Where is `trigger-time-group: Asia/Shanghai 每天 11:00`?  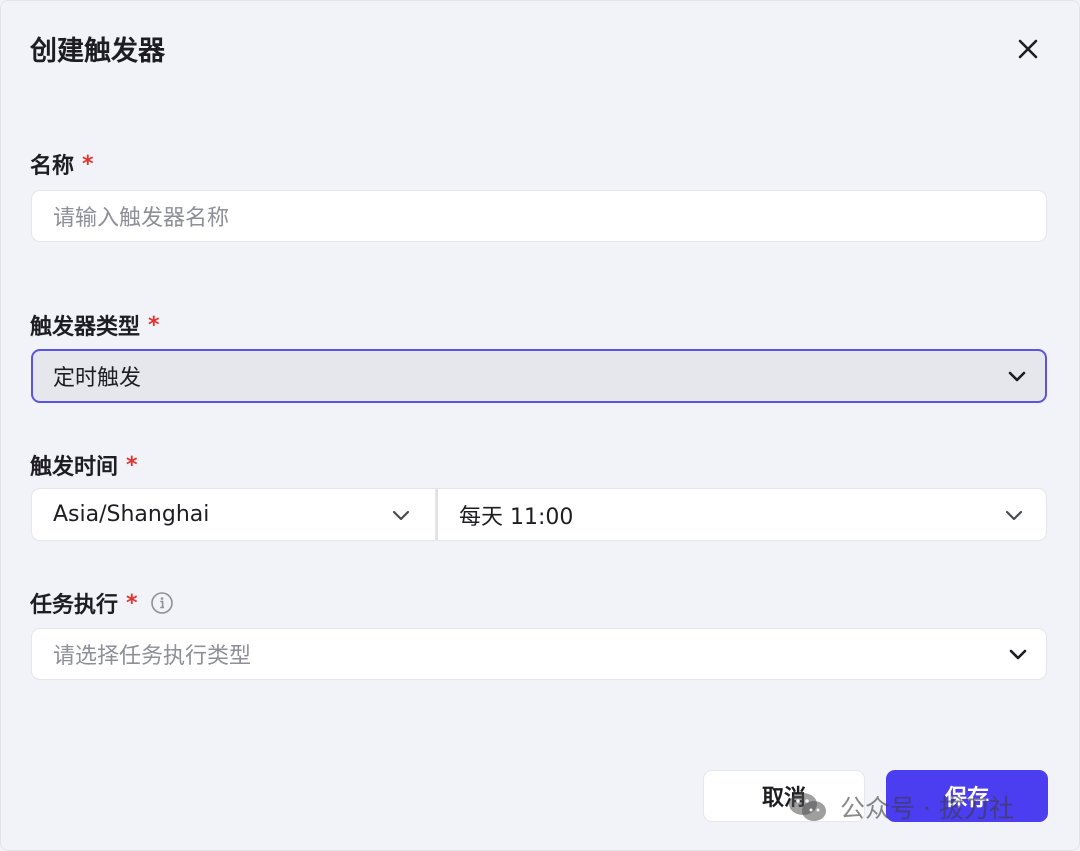
trigger-time-group: Asia/Shanghai 每天 11:00 is located at coordinates (539, 514).